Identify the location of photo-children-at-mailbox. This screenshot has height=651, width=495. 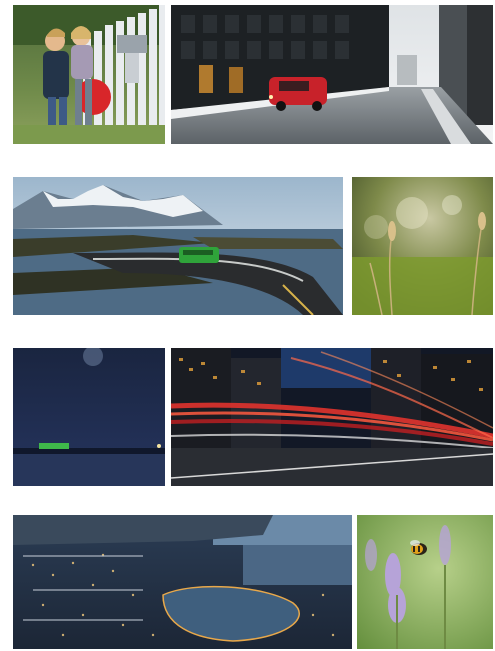
(89, 74).